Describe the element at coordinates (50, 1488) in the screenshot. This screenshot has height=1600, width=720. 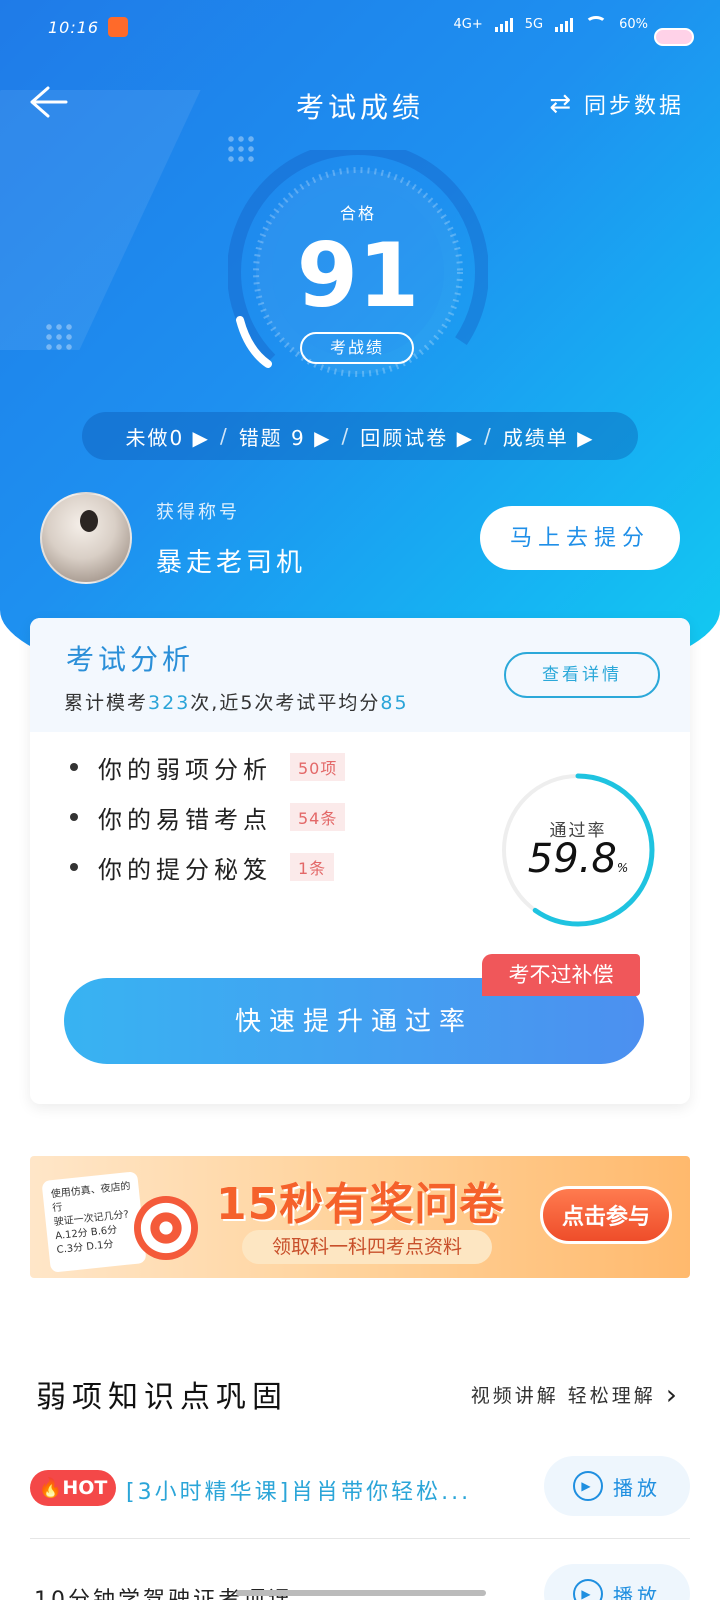
I see `fire-icon: 🔥` at that location.